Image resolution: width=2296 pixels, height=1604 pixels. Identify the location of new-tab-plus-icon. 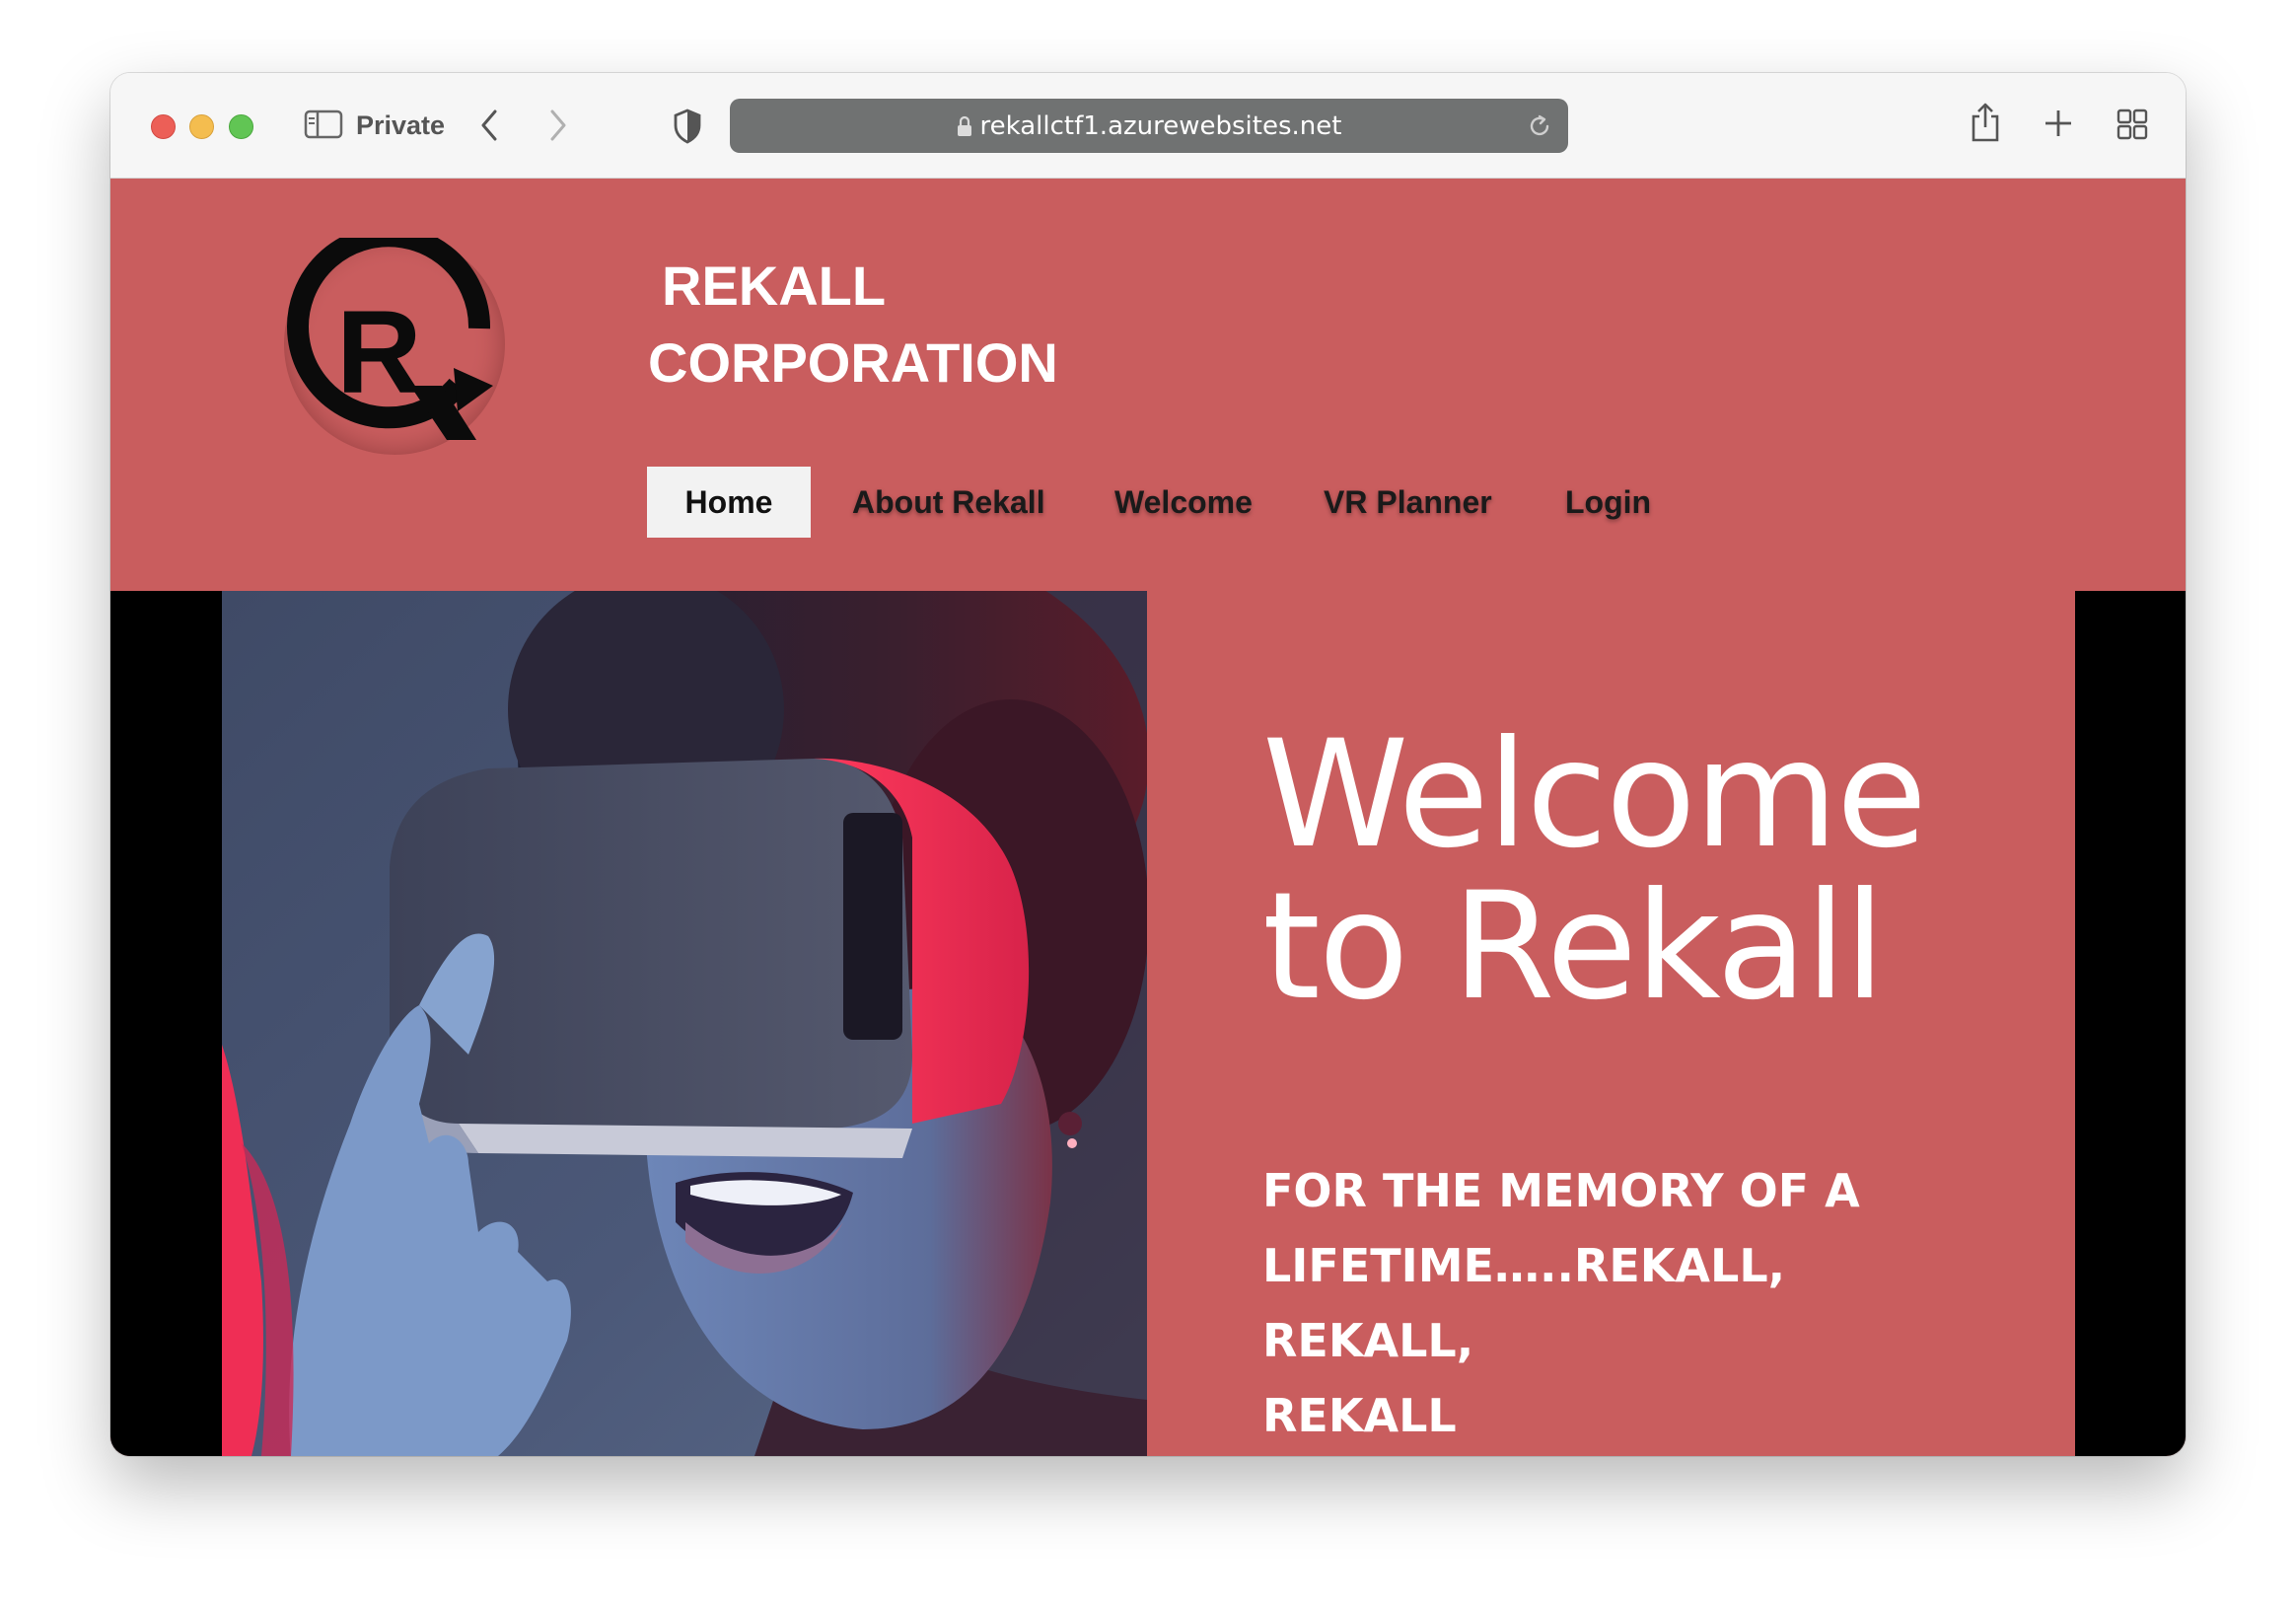
(2058, 123).